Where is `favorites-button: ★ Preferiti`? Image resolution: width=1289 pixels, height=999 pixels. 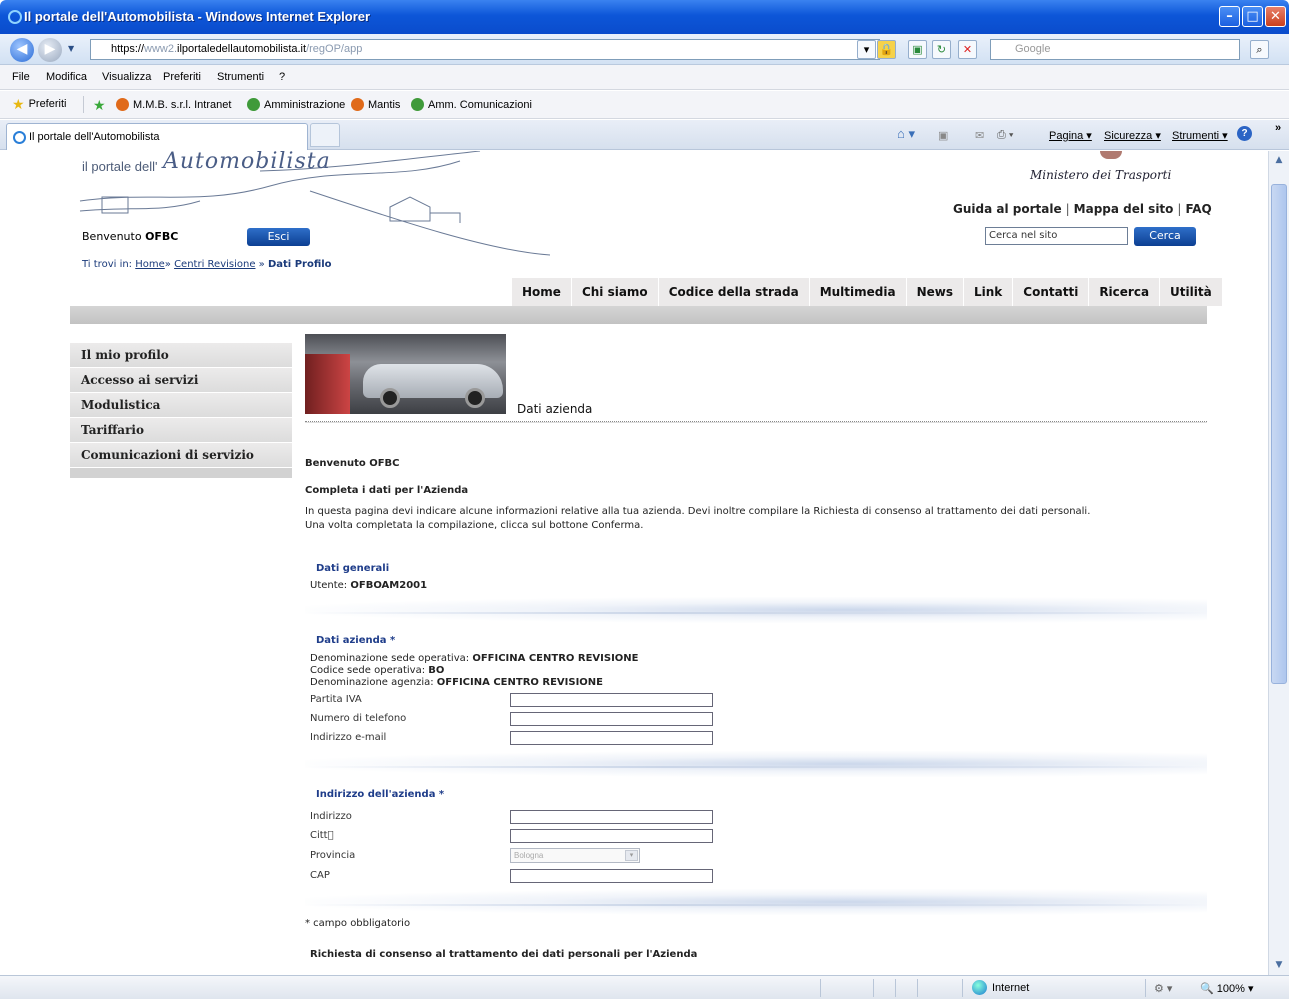 favorites-button: ★ Preferiti is located at coordinates (39, 104).